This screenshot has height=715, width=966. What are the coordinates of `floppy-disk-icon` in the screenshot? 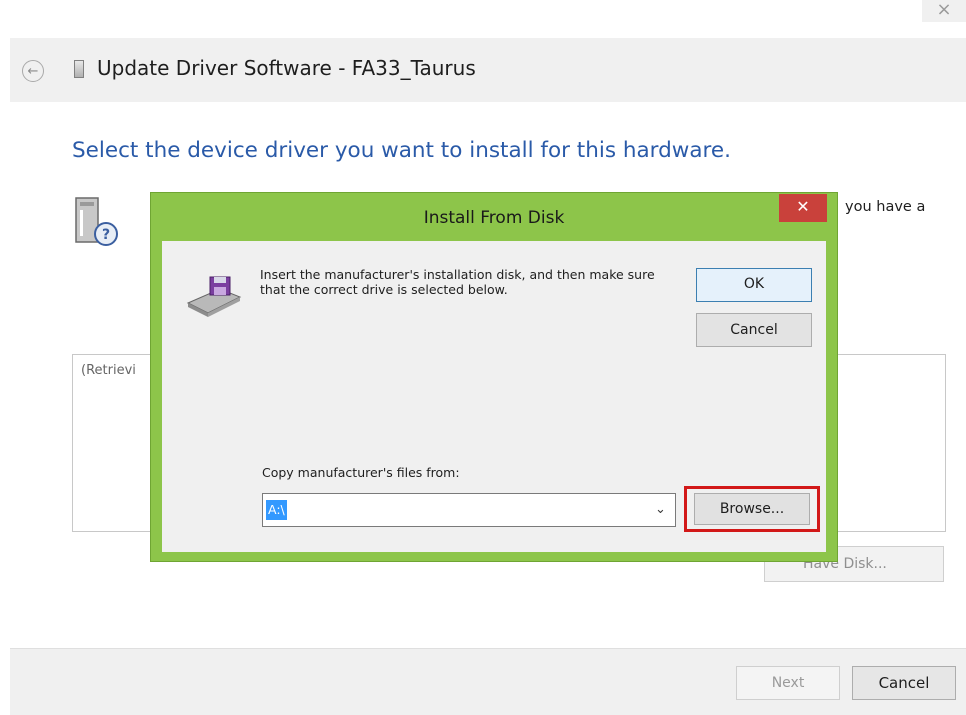 It's located at (214, 296).